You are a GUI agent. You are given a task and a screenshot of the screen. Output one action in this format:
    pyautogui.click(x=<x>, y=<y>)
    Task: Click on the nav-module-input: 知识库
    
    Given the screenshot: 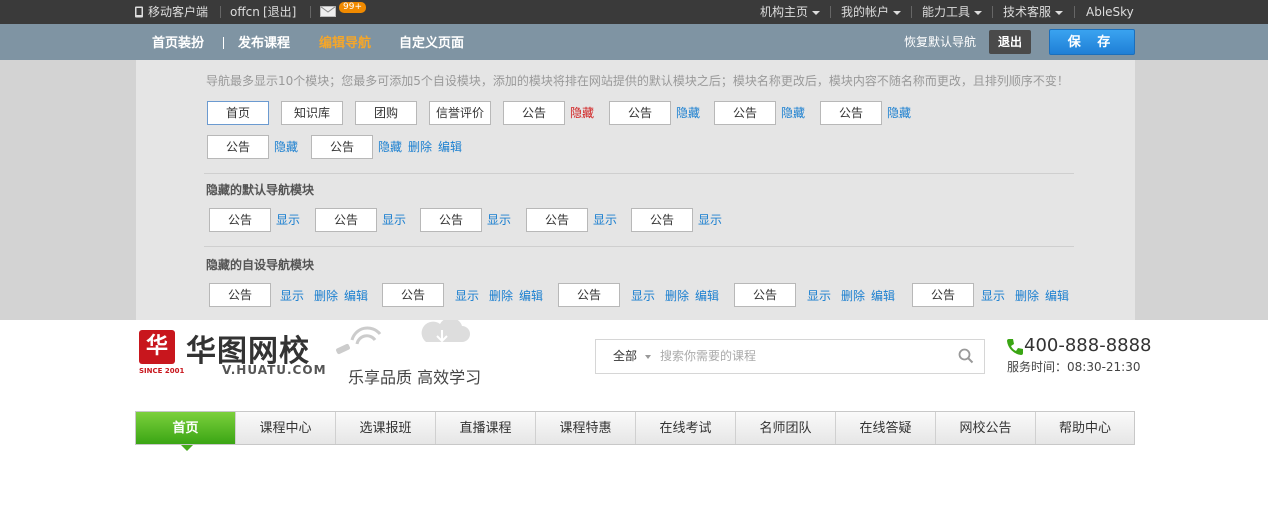 What is the action you would take?
    pyautogui.click(x=312, y=113)
    